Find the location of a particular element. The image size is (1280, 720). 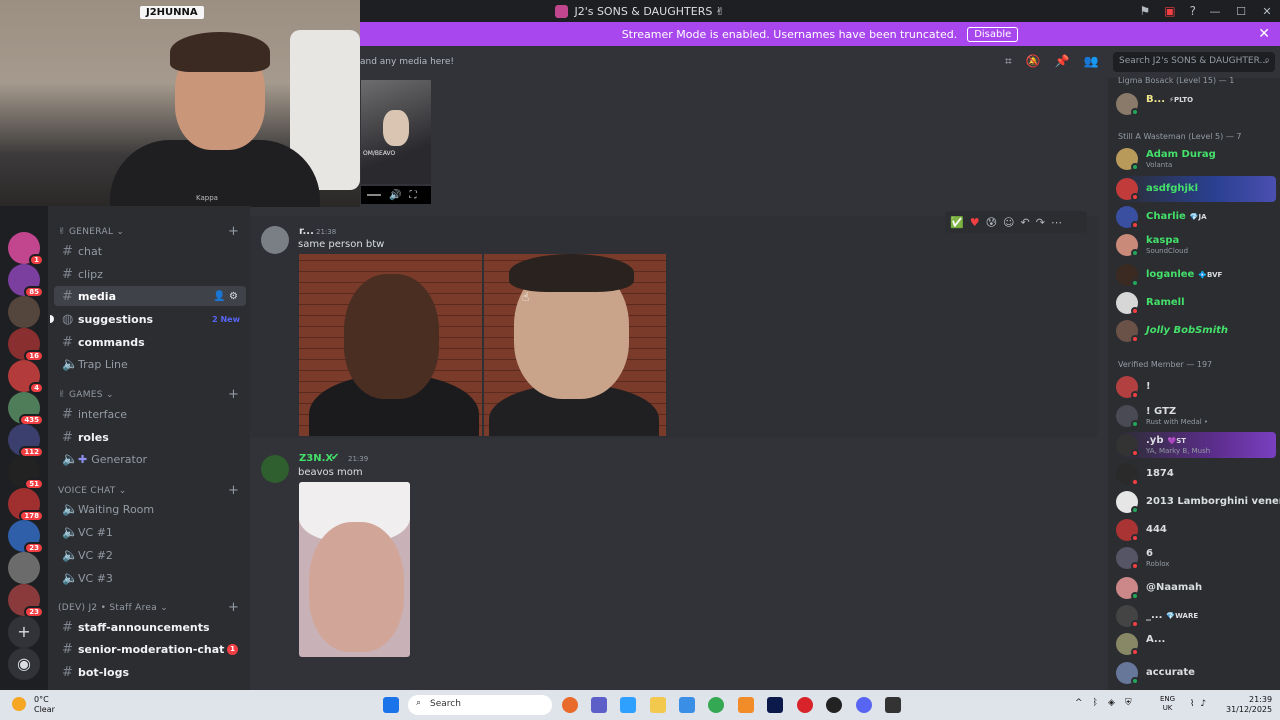

copilot-icon is located at coordinates (628, 705).